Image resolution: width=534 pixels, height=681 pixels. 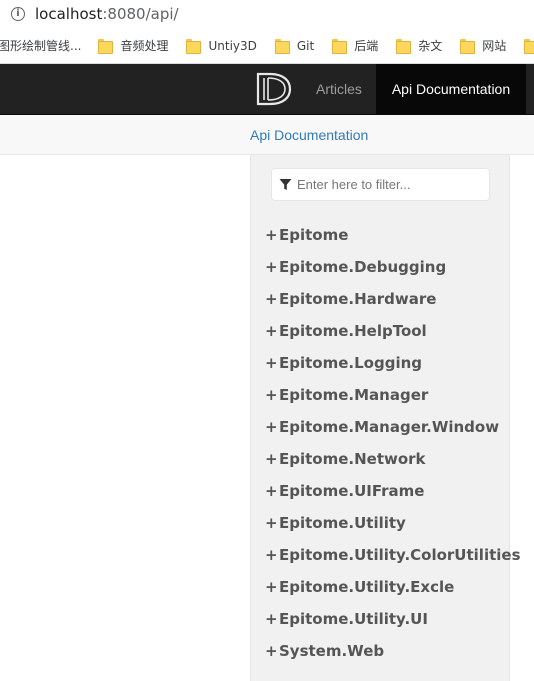 I want to click on toc-item-epitome-helptool: + Epitome.HelpTool, so click(x=393, y=331).